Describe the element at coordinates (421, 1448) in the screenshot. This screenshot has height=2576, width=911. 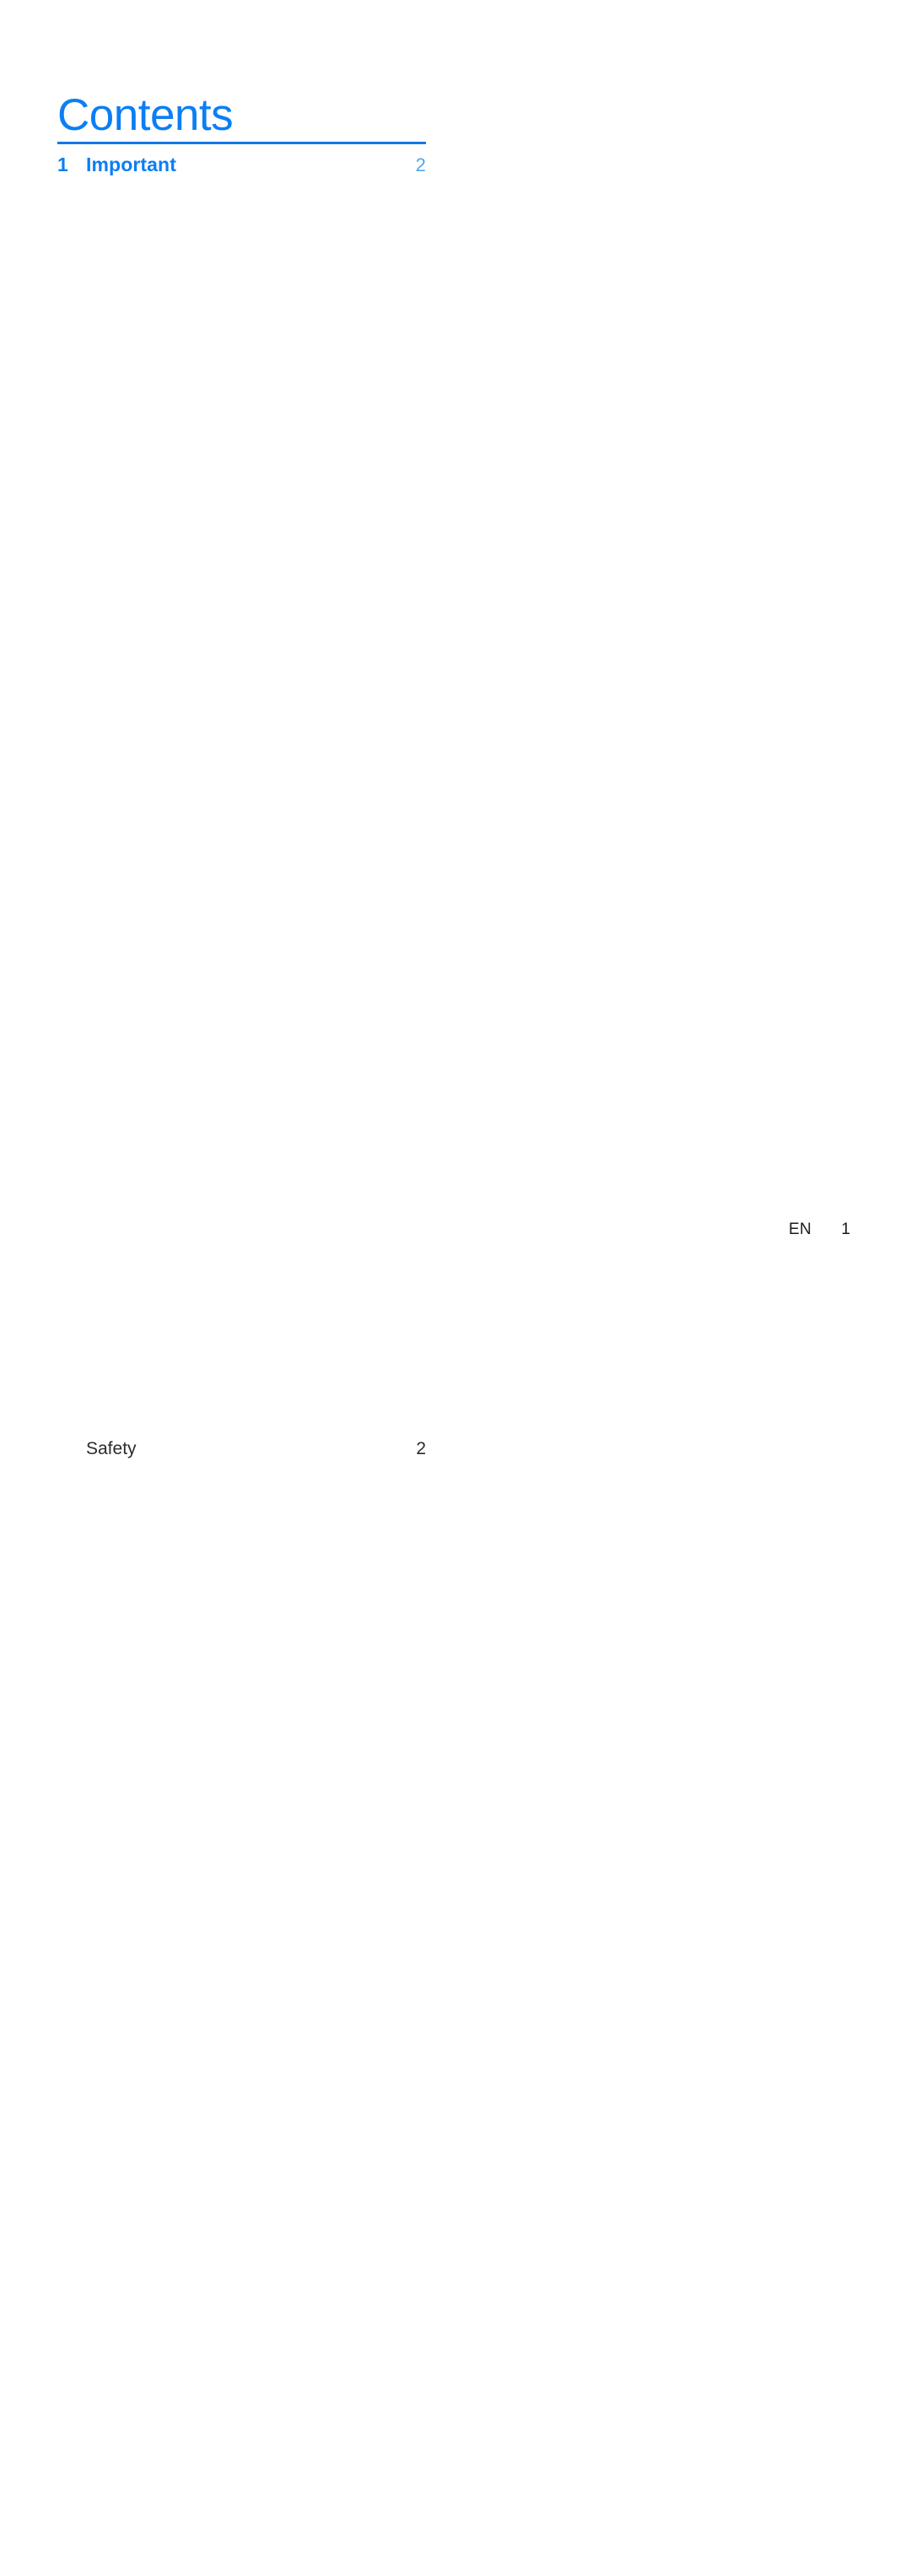
I see `toc-entry-page-number: 2` at that location.